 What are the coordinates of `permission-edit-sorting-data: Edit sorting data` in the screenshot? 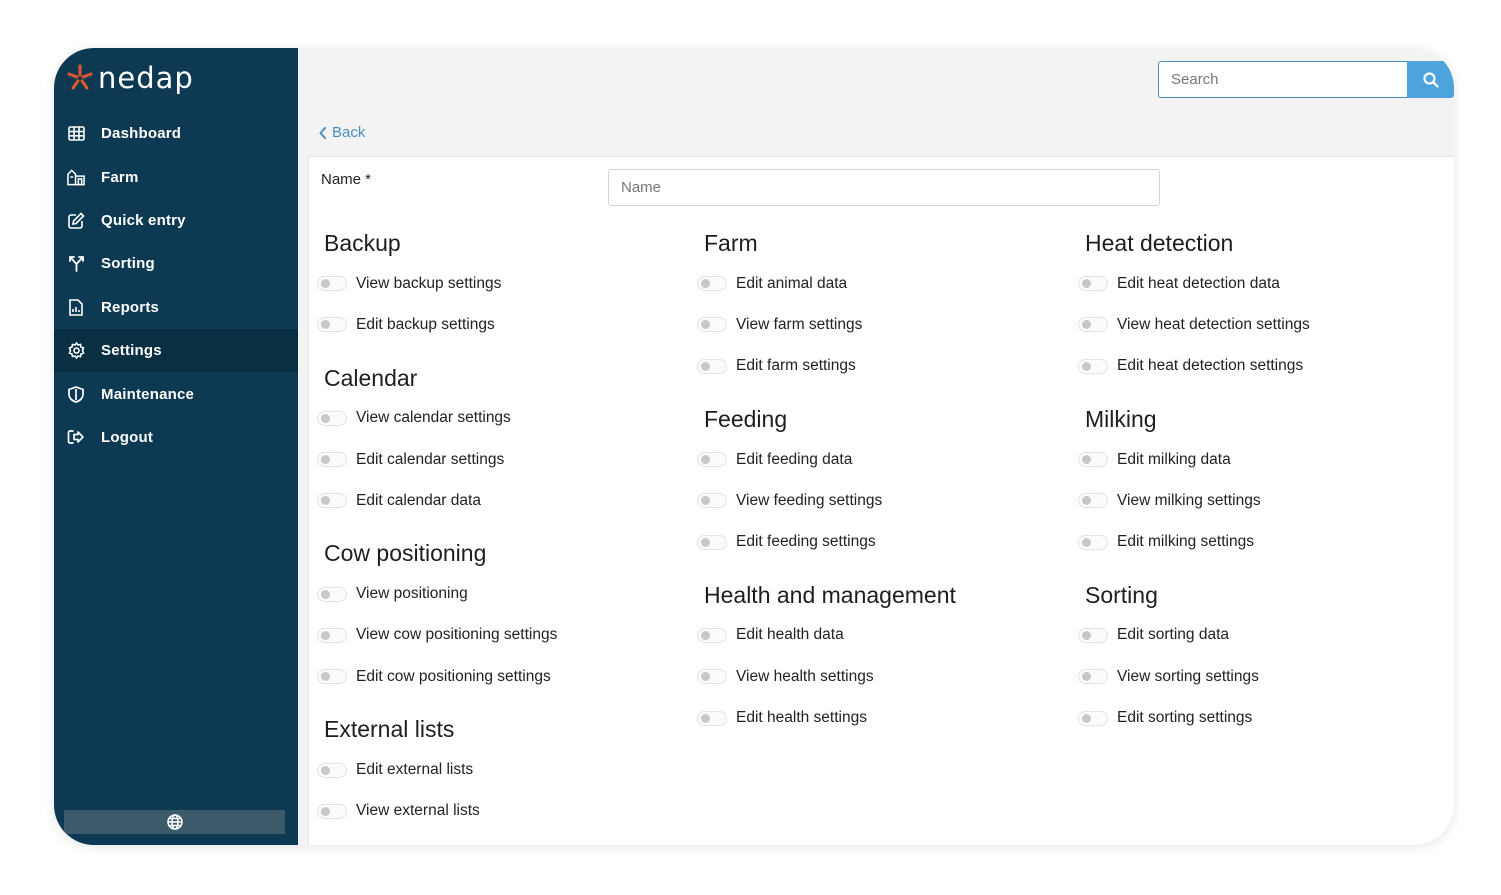 It's located at (1263, 635).